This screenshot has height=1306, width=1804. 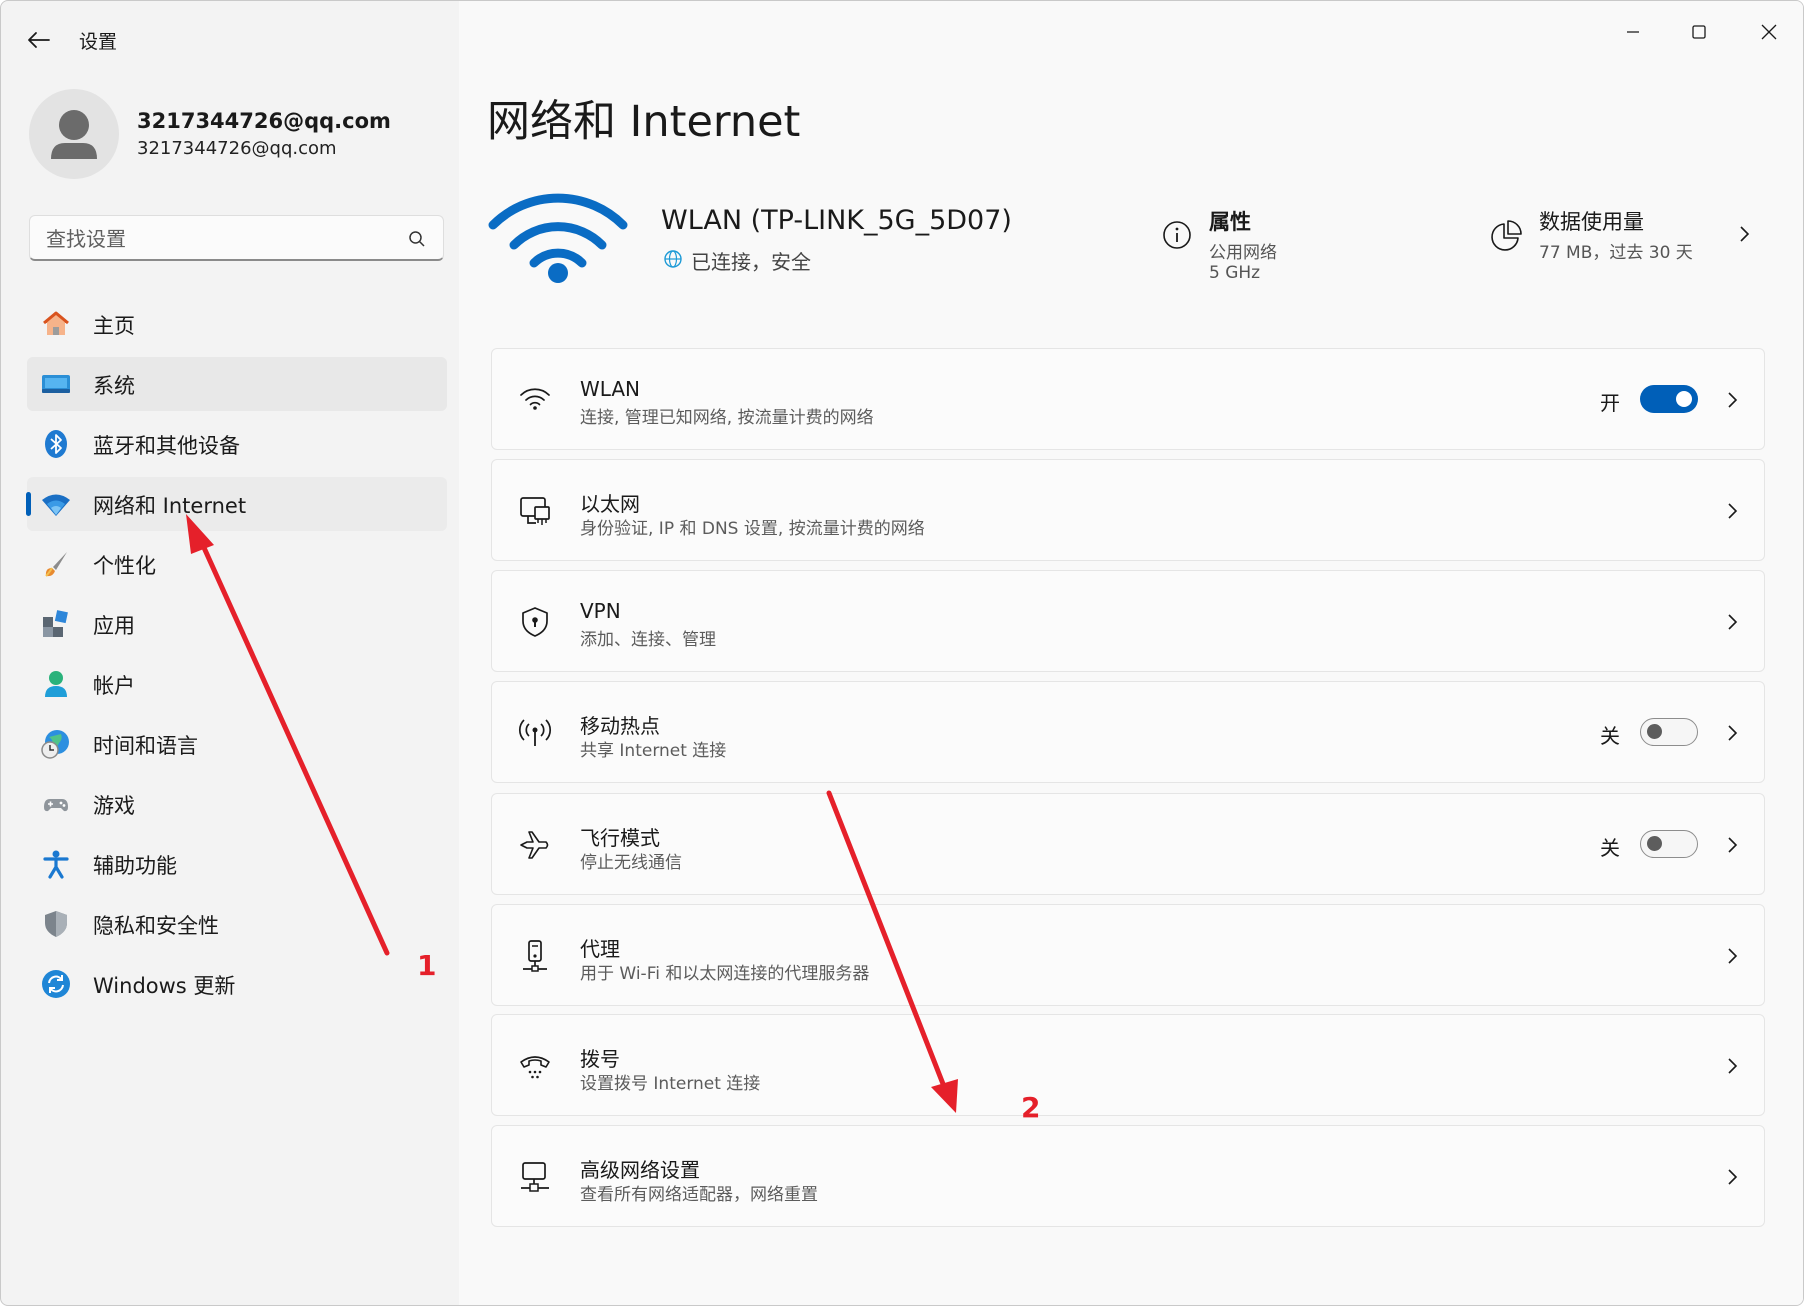 What do you see at coordinates (600, 1059) in the screenshot?
I see `card-title: 拨号` at bounding box center [600, 1059].